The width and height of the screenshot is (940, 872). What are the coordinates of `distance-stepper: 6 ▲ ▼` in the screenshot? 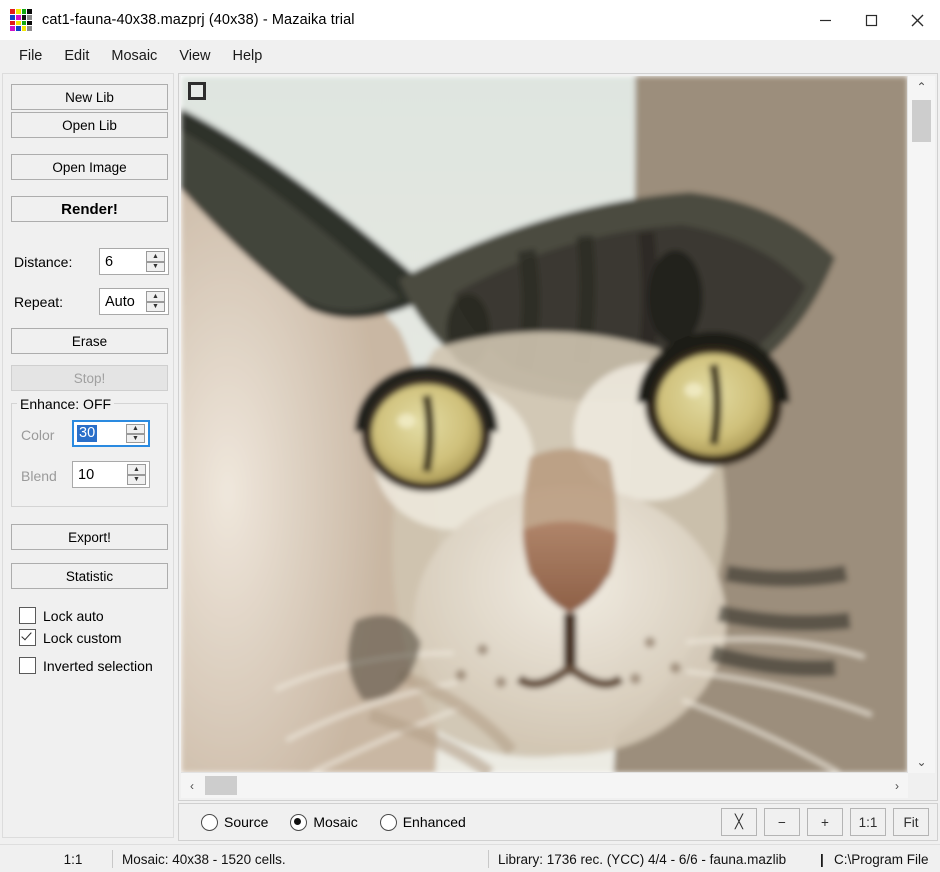 It's located at (134, 261).